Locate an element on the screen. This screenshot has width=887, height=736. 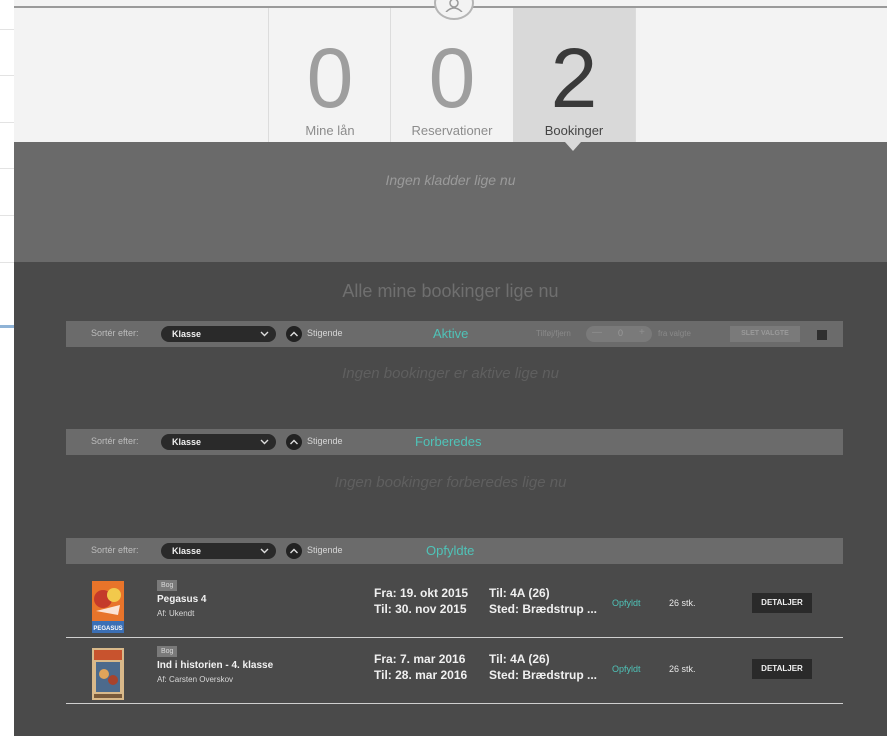
drafts-empty-message: Ingen kladder lige nu is located at coordinates (450, 180).